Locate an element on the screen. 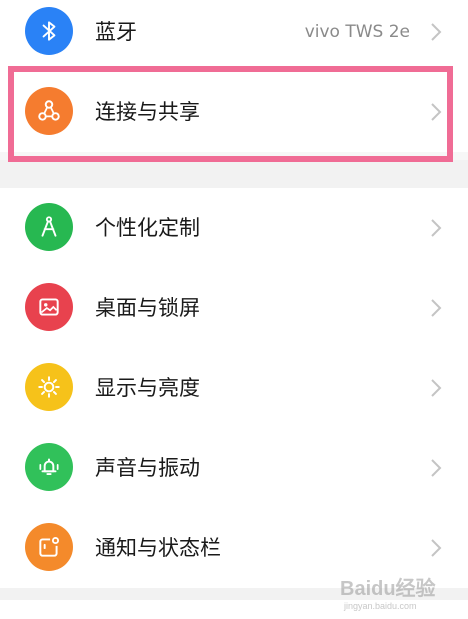  compass-icon is located at coordinates (49, 227).